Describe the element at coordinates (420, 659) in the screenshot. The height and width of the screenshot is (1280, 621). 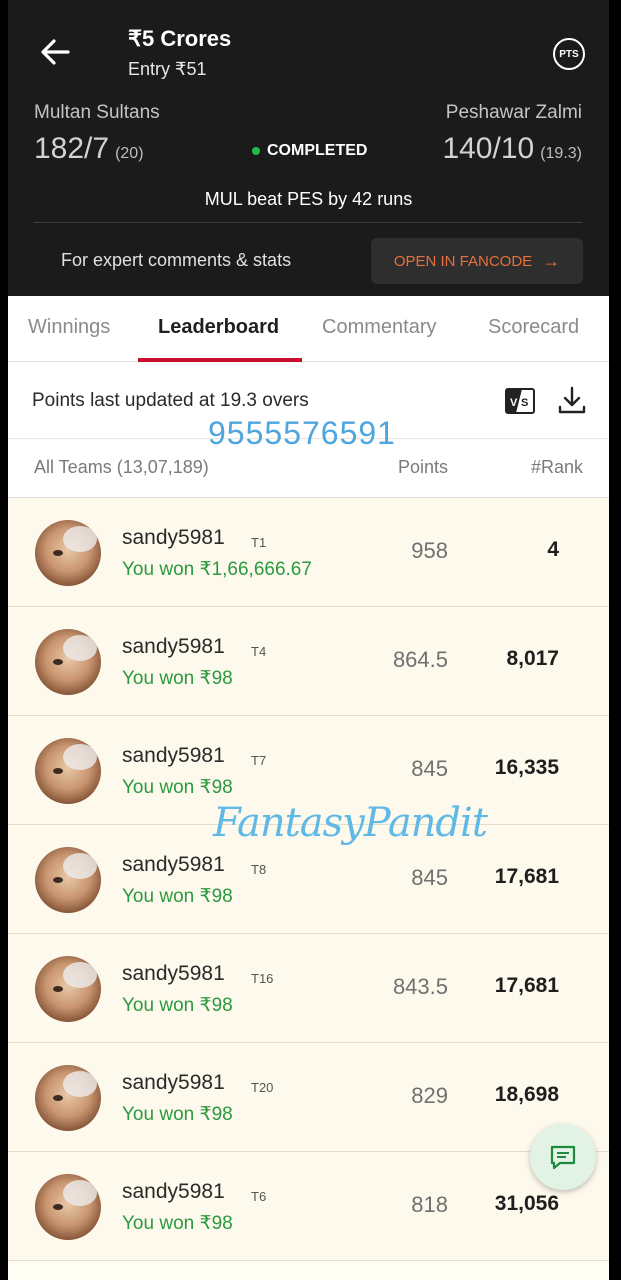
I see `row-points: 864.5` at that location.